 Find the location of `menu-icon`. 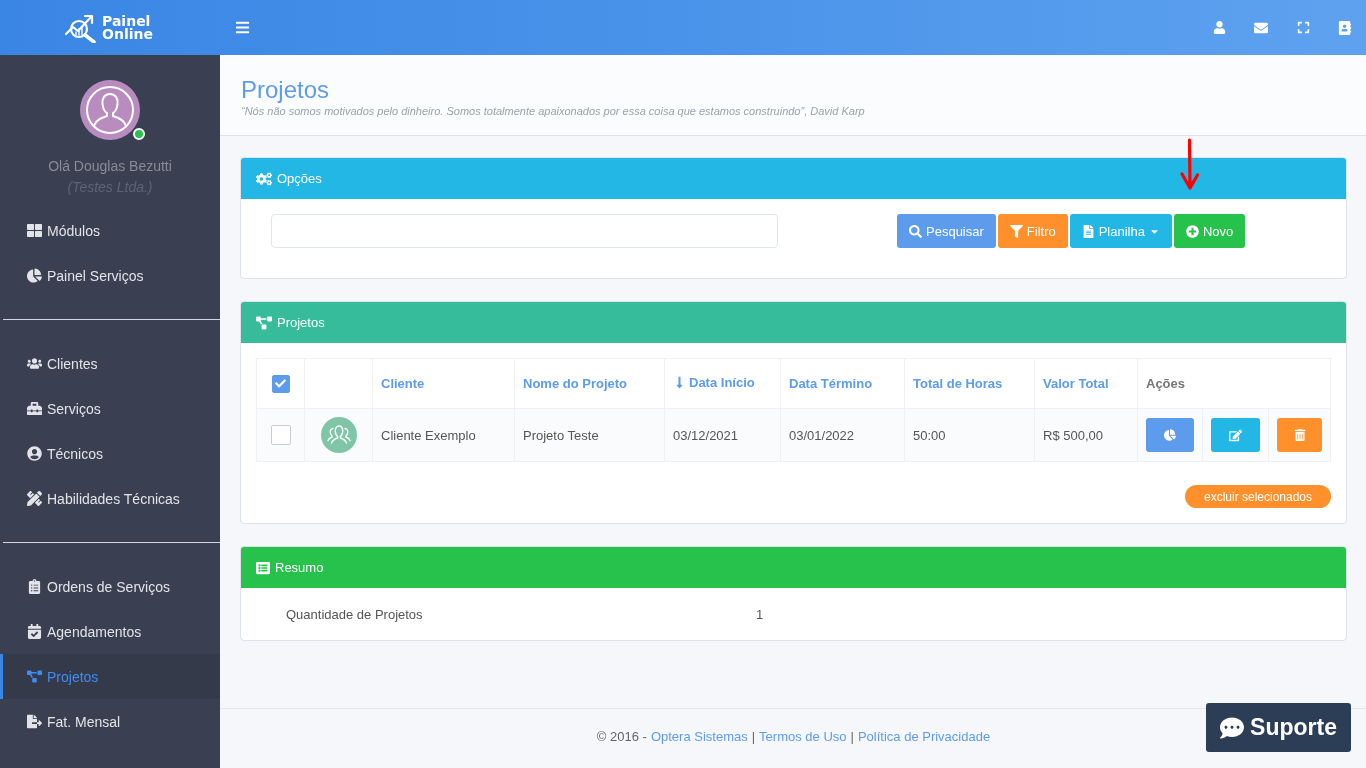

menu-icon is located at coordinates (242, 27).